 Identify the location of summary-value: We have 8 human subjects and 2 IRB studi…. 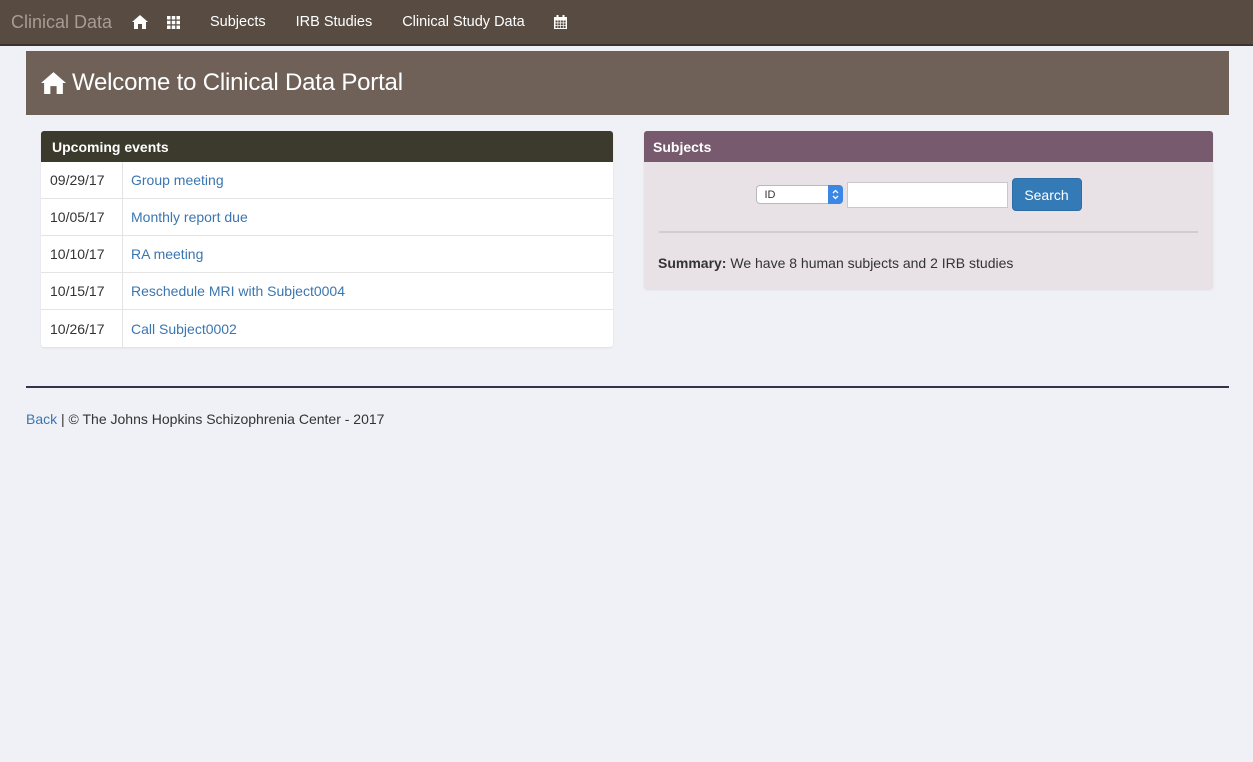
(870, 263).